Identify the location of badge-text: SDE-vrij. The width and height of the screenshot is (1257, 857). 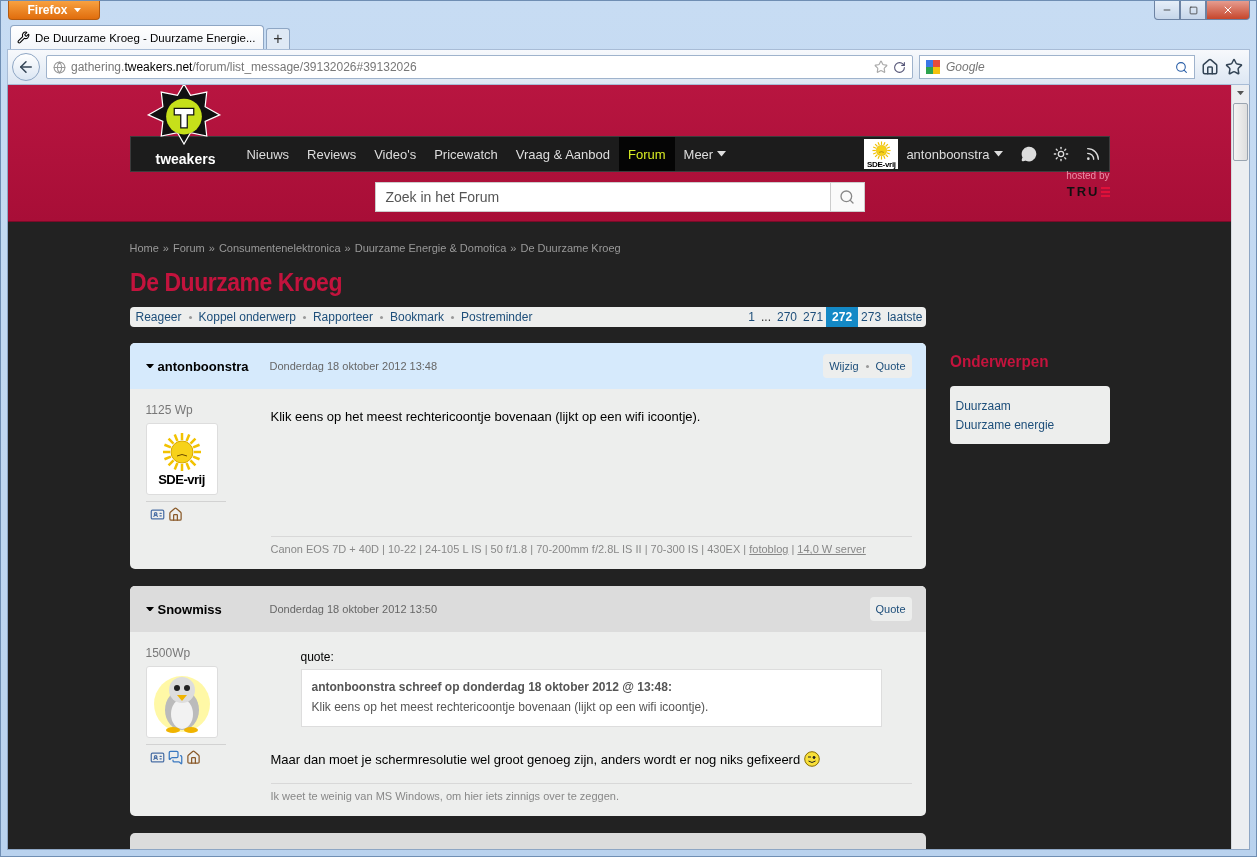
(881, 164).